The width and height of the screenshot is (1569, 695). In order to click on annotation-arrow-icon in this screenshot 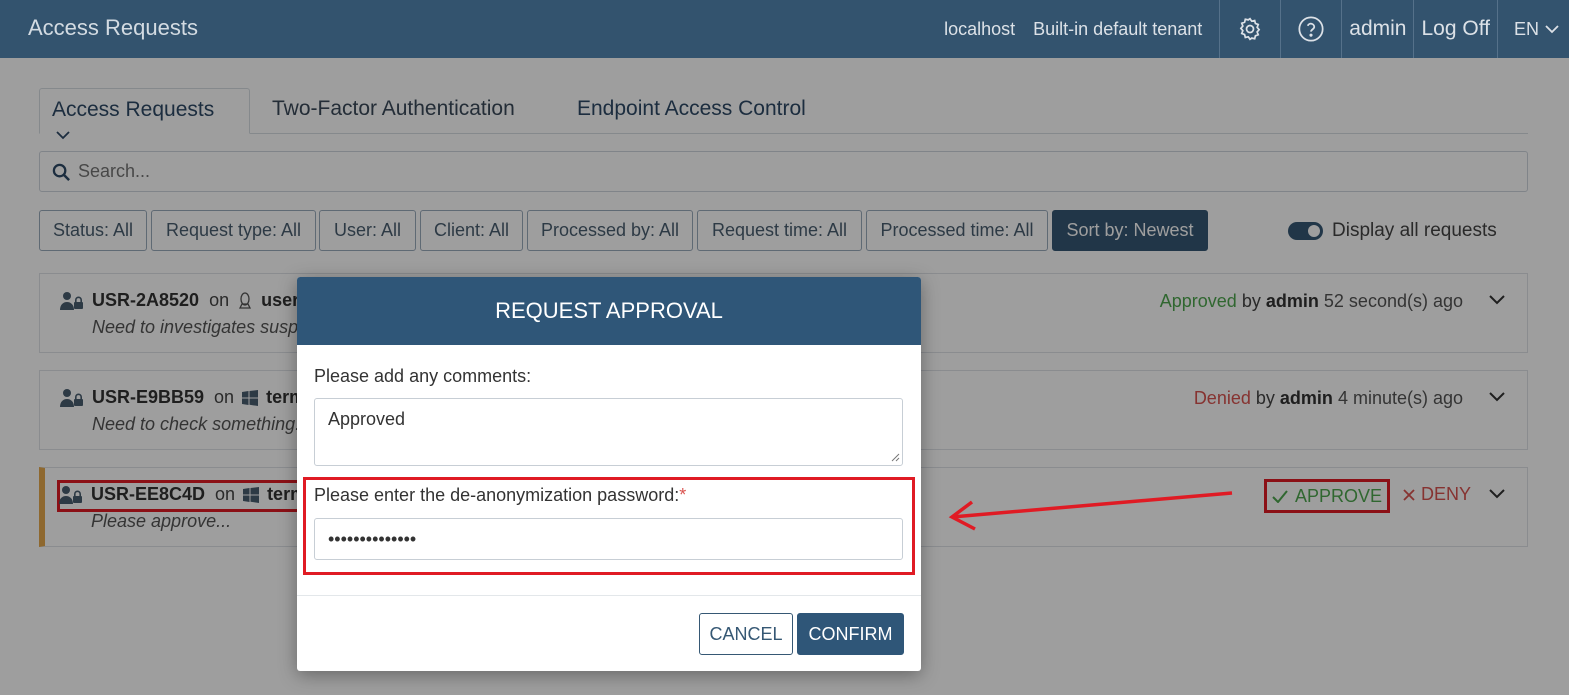, I will do `click(1090, 511)`.